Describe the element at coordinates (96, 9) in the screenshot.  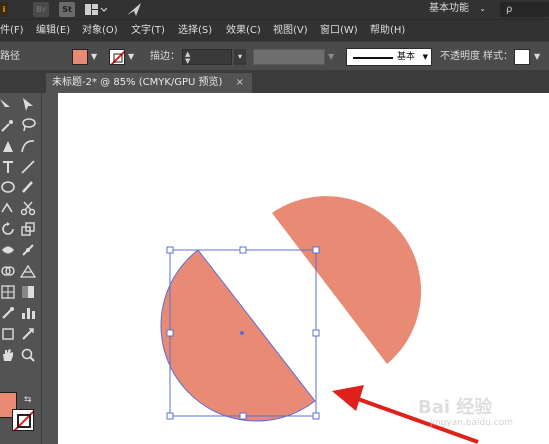
I see `arrange-documents-icon` at that location.